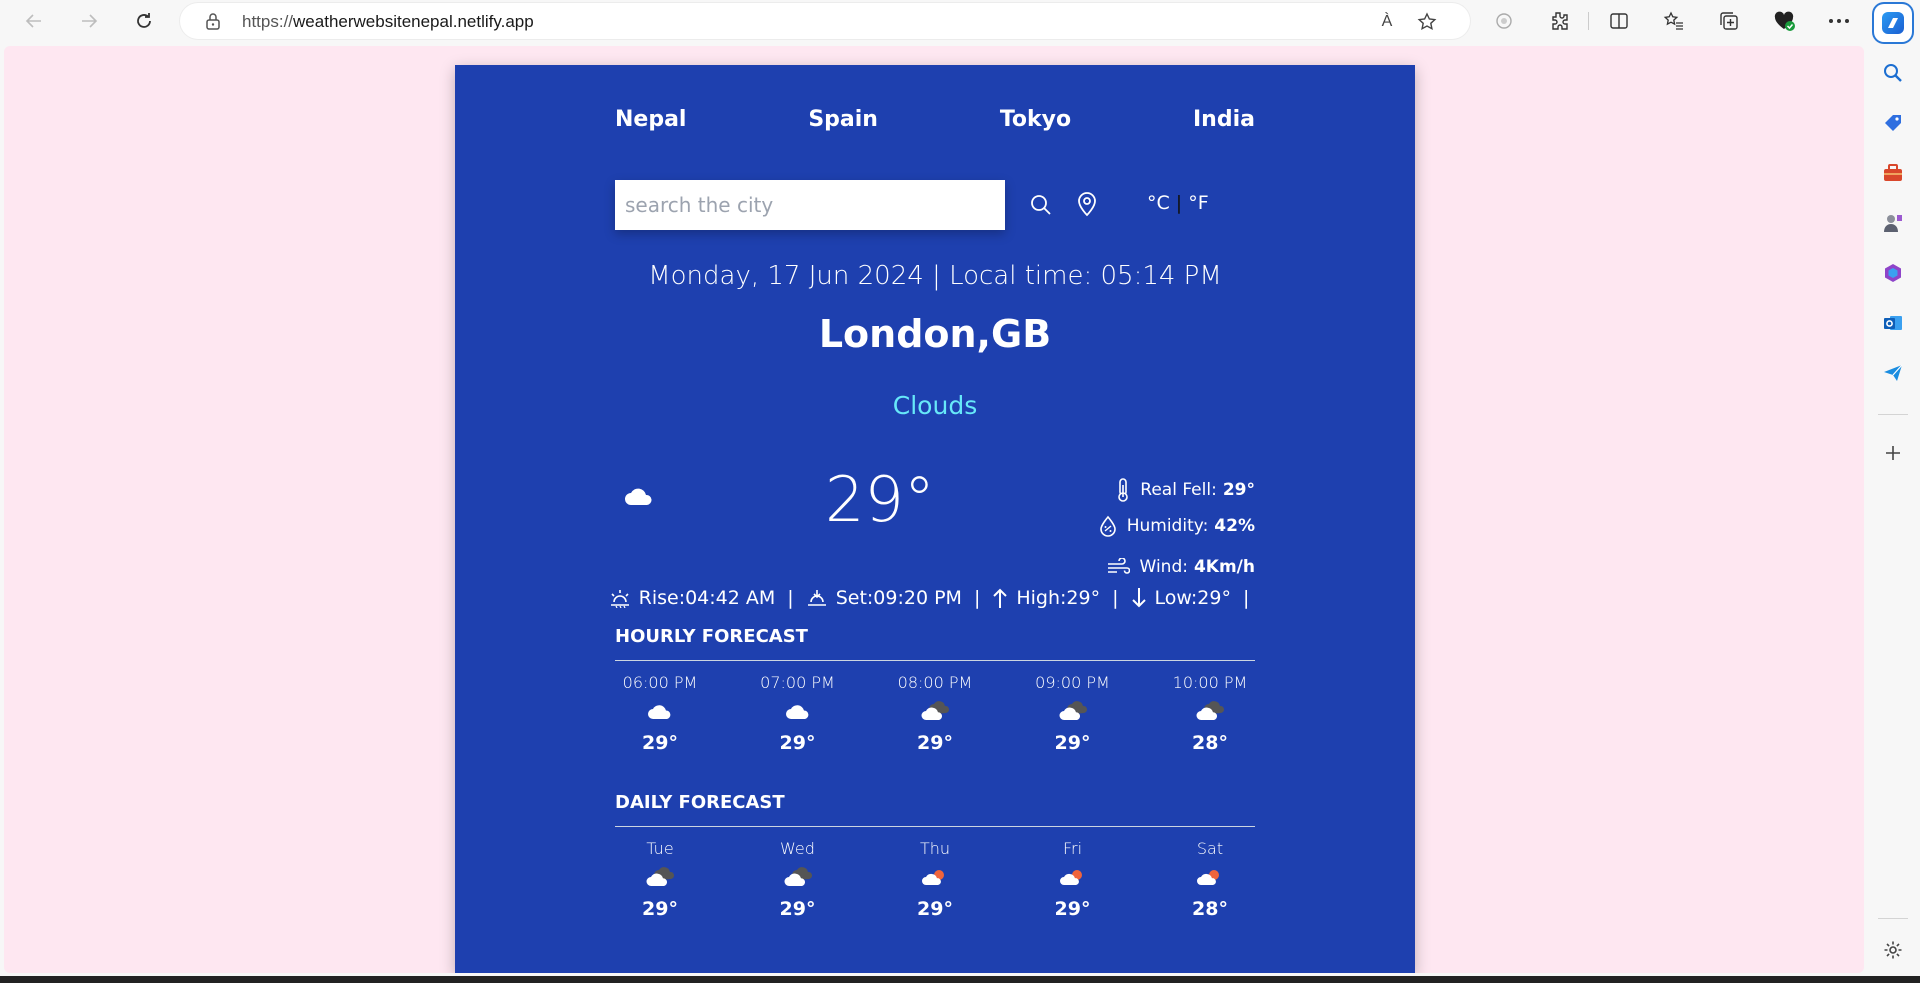  What do you see at coordinates (935, 848) in the screenshot?
I see `daily-forecast-label: Thu` at bounding box center [935, 848].